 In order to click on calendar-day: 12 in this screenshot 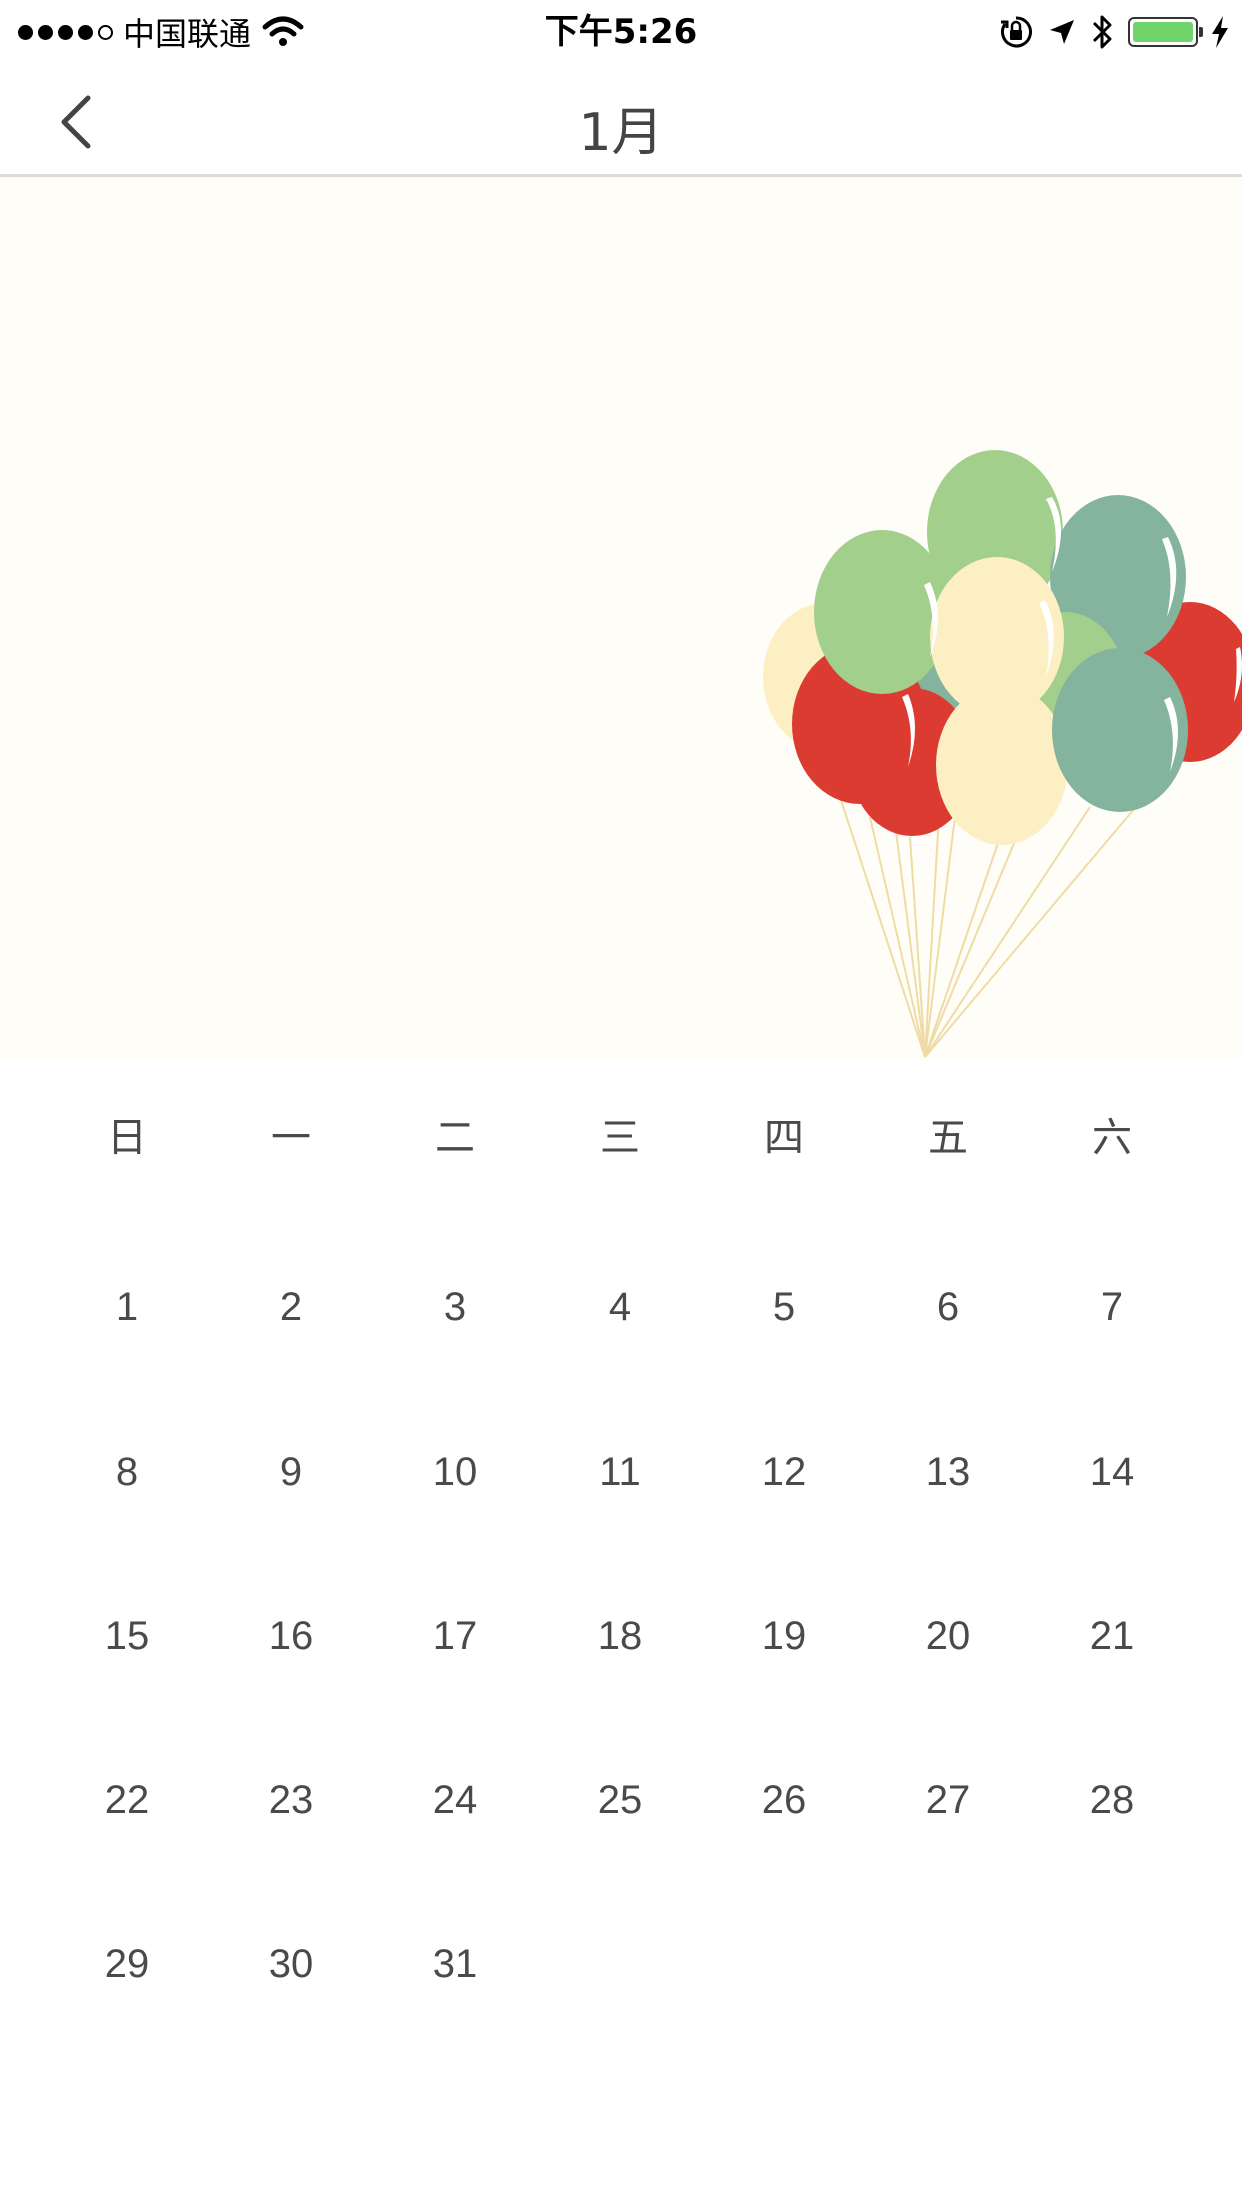, I will do `click(784, 1472)`.